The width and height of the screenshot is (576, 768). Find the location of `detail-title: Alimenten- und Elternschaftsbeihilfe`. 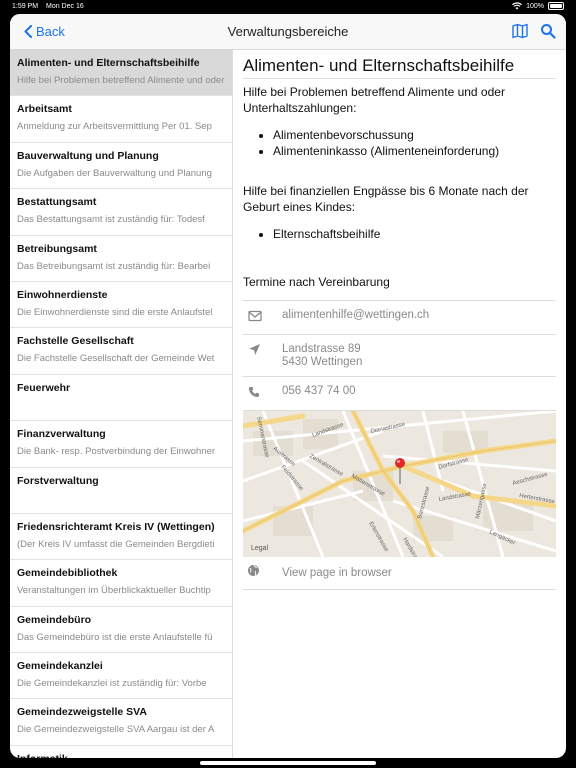

detail-title: Alimenten- und Elternschaftsbeihilfe is located at coordinates (379, 65).